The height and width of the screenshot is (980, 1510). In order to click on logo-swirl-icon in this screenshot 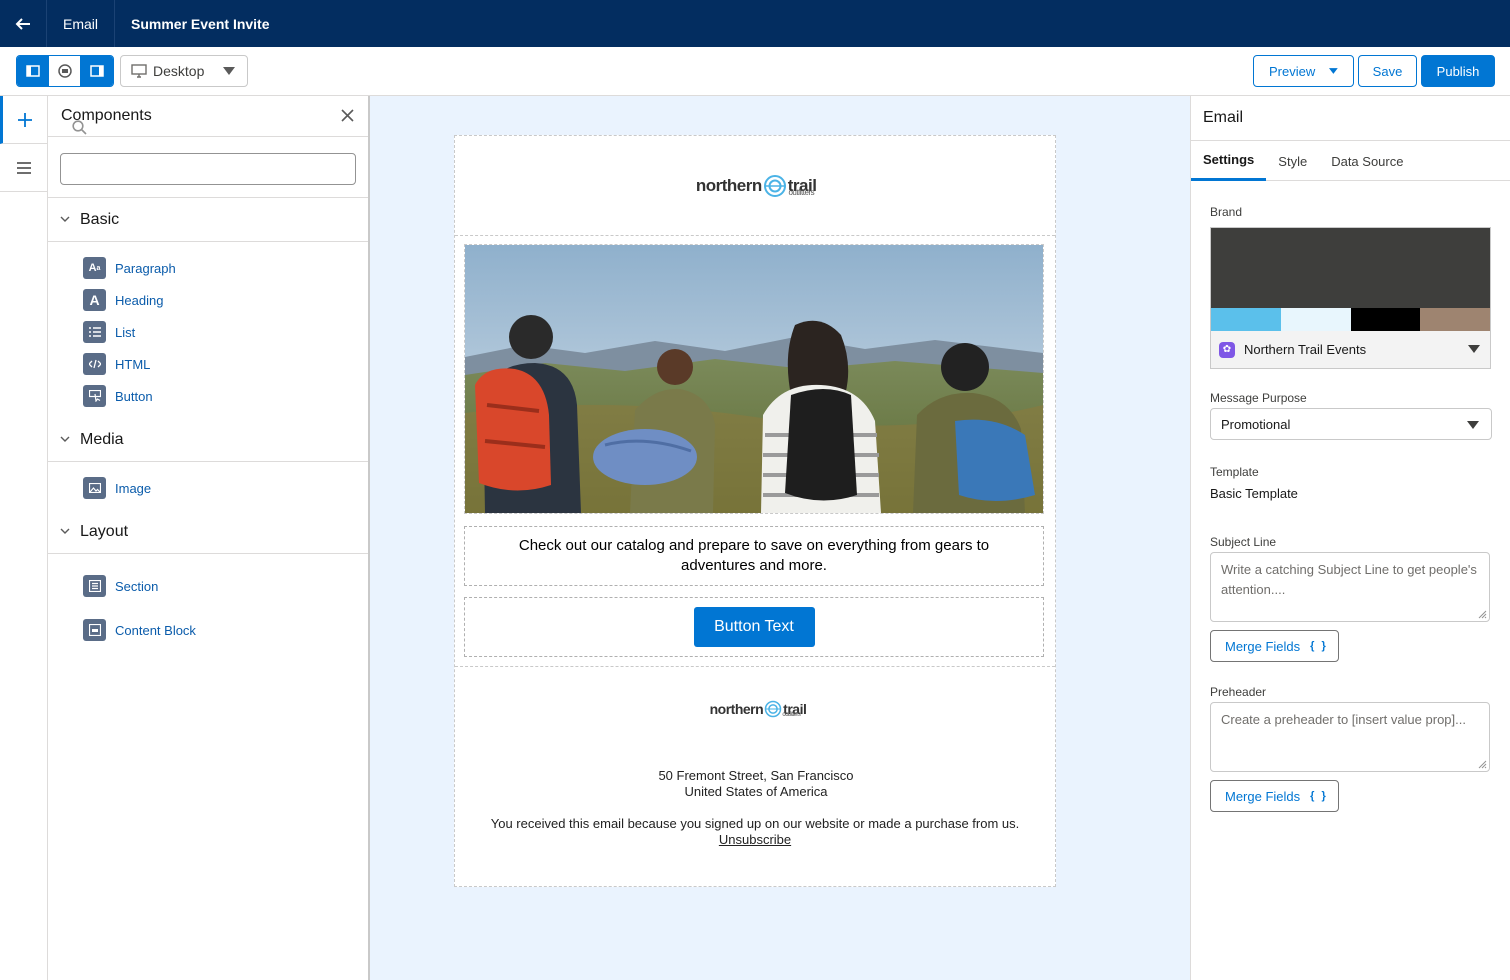, I will do `click(773, 709)`.